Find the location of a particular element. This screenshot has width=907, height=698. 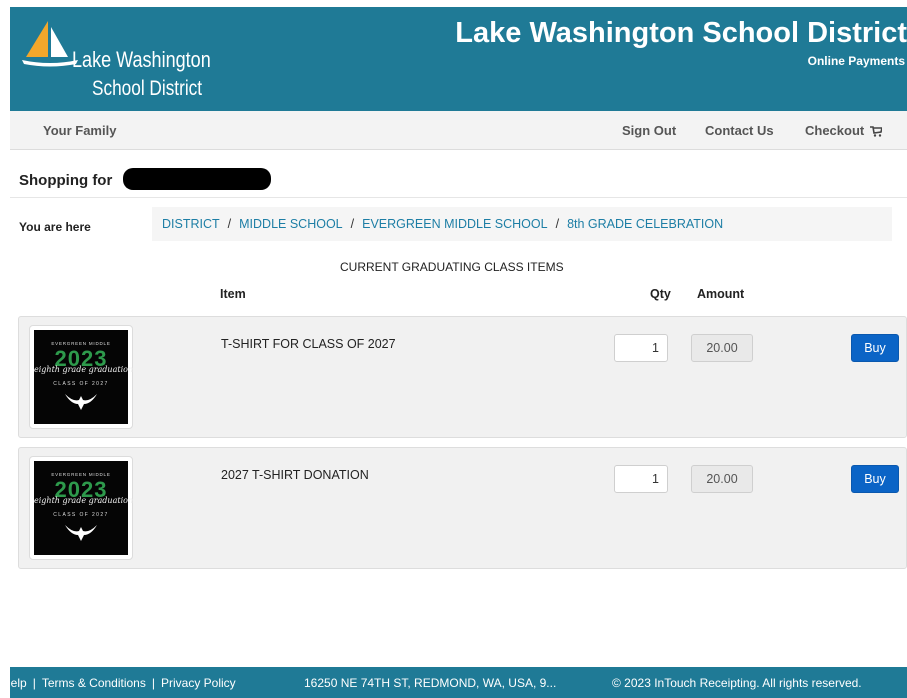

footer-links: Help | Terms & Conditions | Privacy Policy is located at coordinates (119, 683).